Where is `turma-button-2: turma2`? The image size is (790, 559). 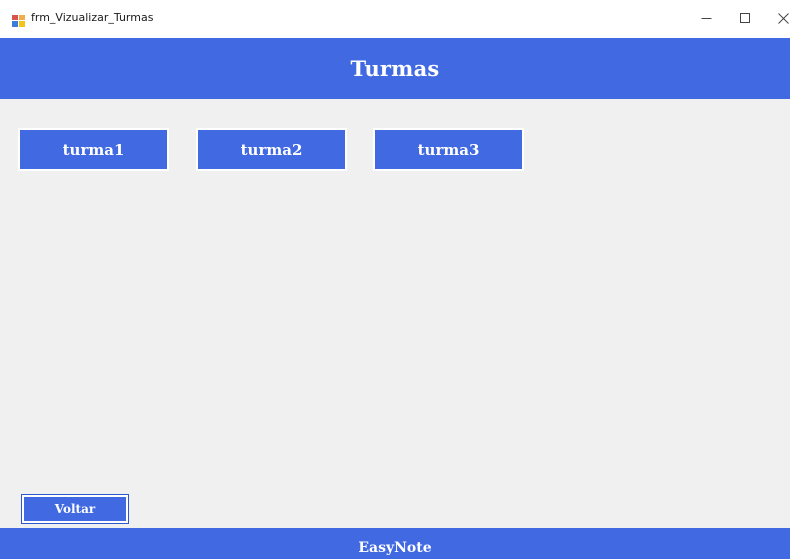
turma-button-2: turma2 is located at coordinates (271, 149).